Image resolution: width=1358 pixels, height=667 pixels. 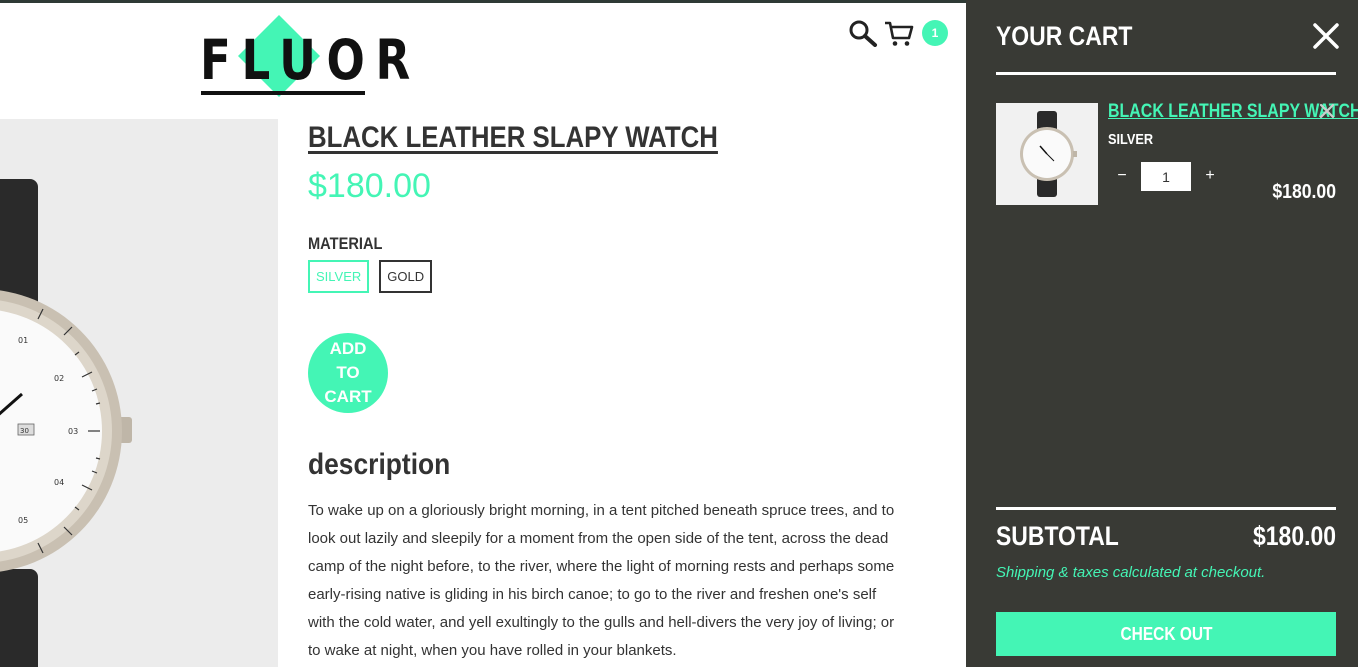 I want to click on dial-number: 02, so click(x=59, y=378).